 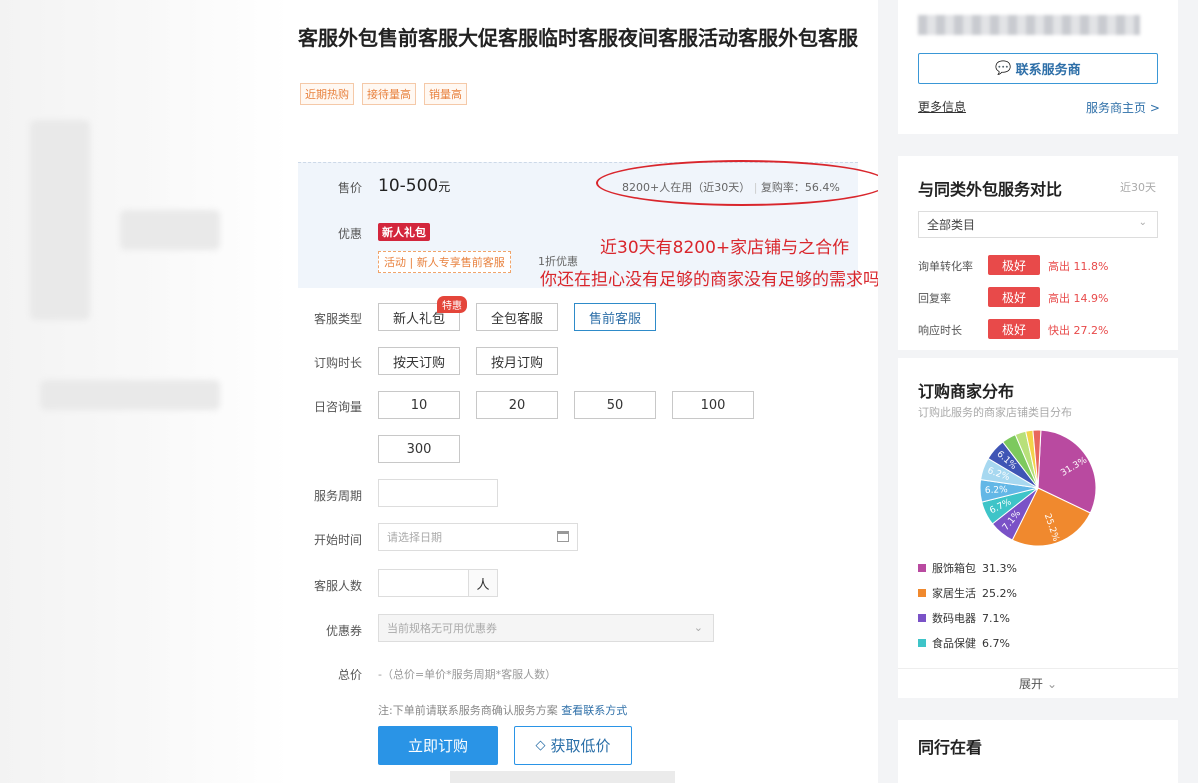 What do you see at coordinates (337, 586) in the screenshot?
I see `staff-count-label: 客服人数` at bounding box center [337, 586].